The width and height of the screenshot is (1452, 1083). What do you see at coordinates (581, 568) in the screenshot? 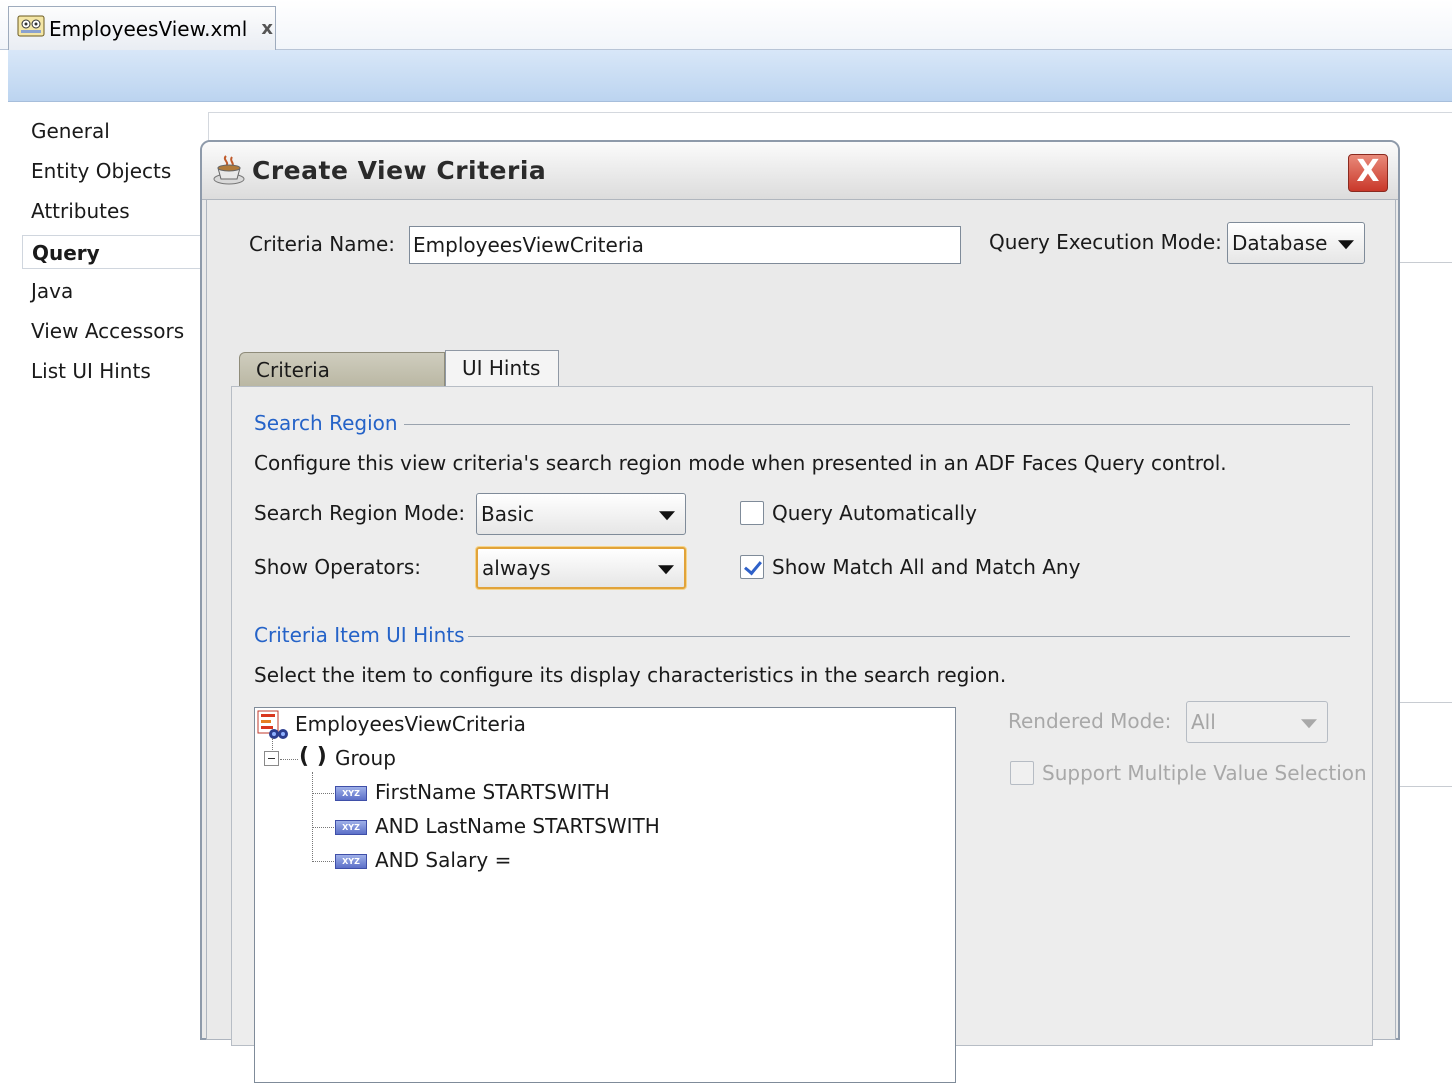
I see `show-operators-select: always` at bounding box center [581, 568].